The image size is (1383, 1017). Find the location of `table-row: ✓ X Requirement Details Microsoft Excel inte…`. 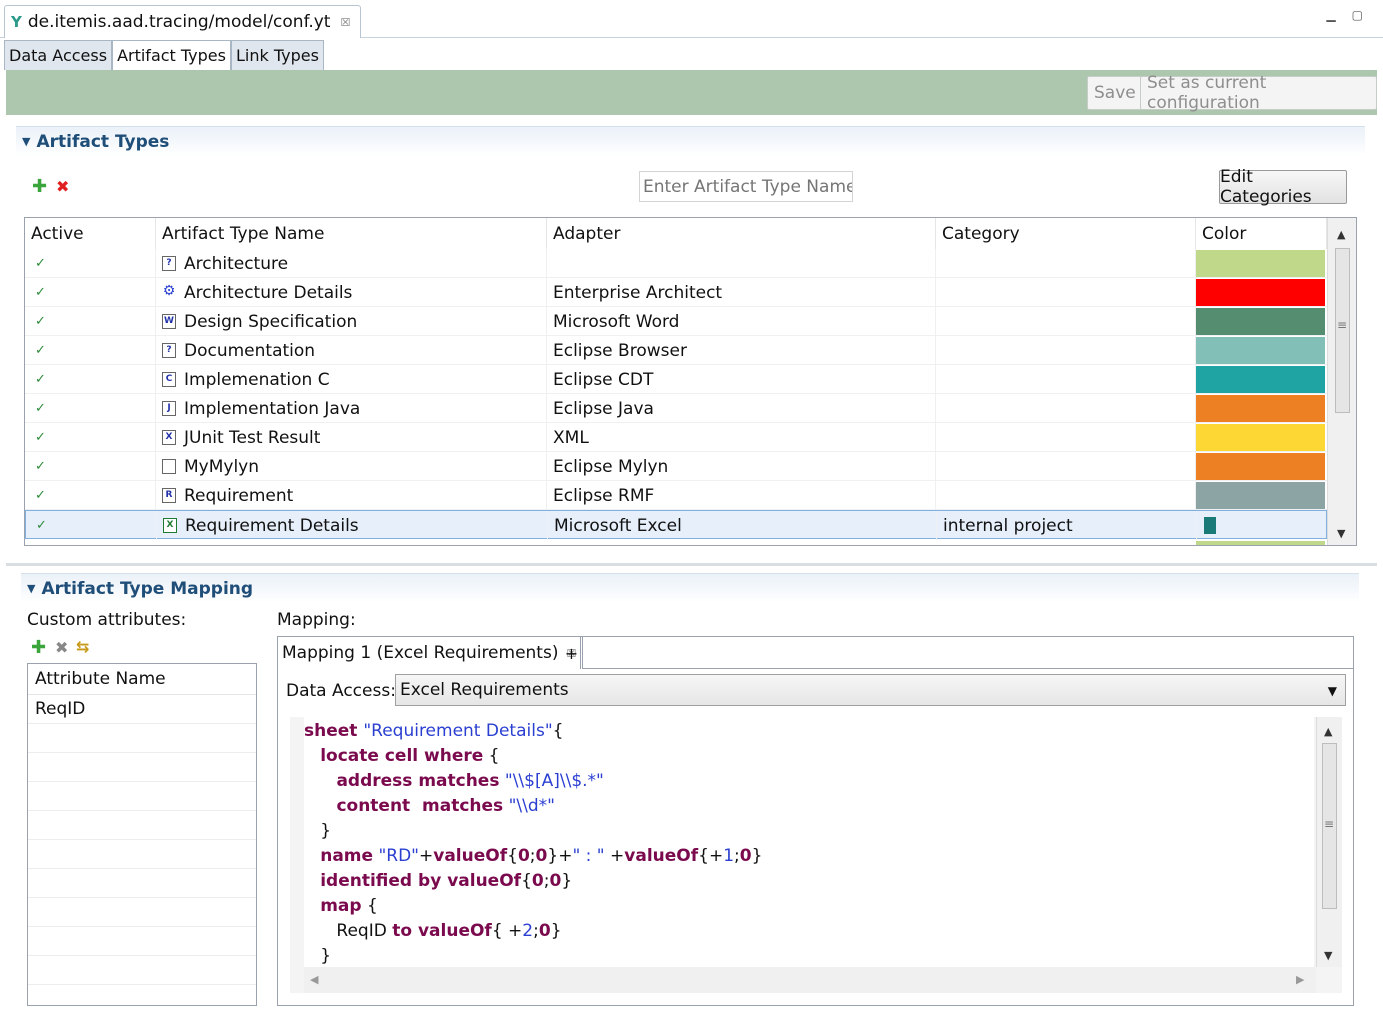

table-row: ✓ X Requirement Details Microsoft Excel inte… is located at coordinates (676, 525).